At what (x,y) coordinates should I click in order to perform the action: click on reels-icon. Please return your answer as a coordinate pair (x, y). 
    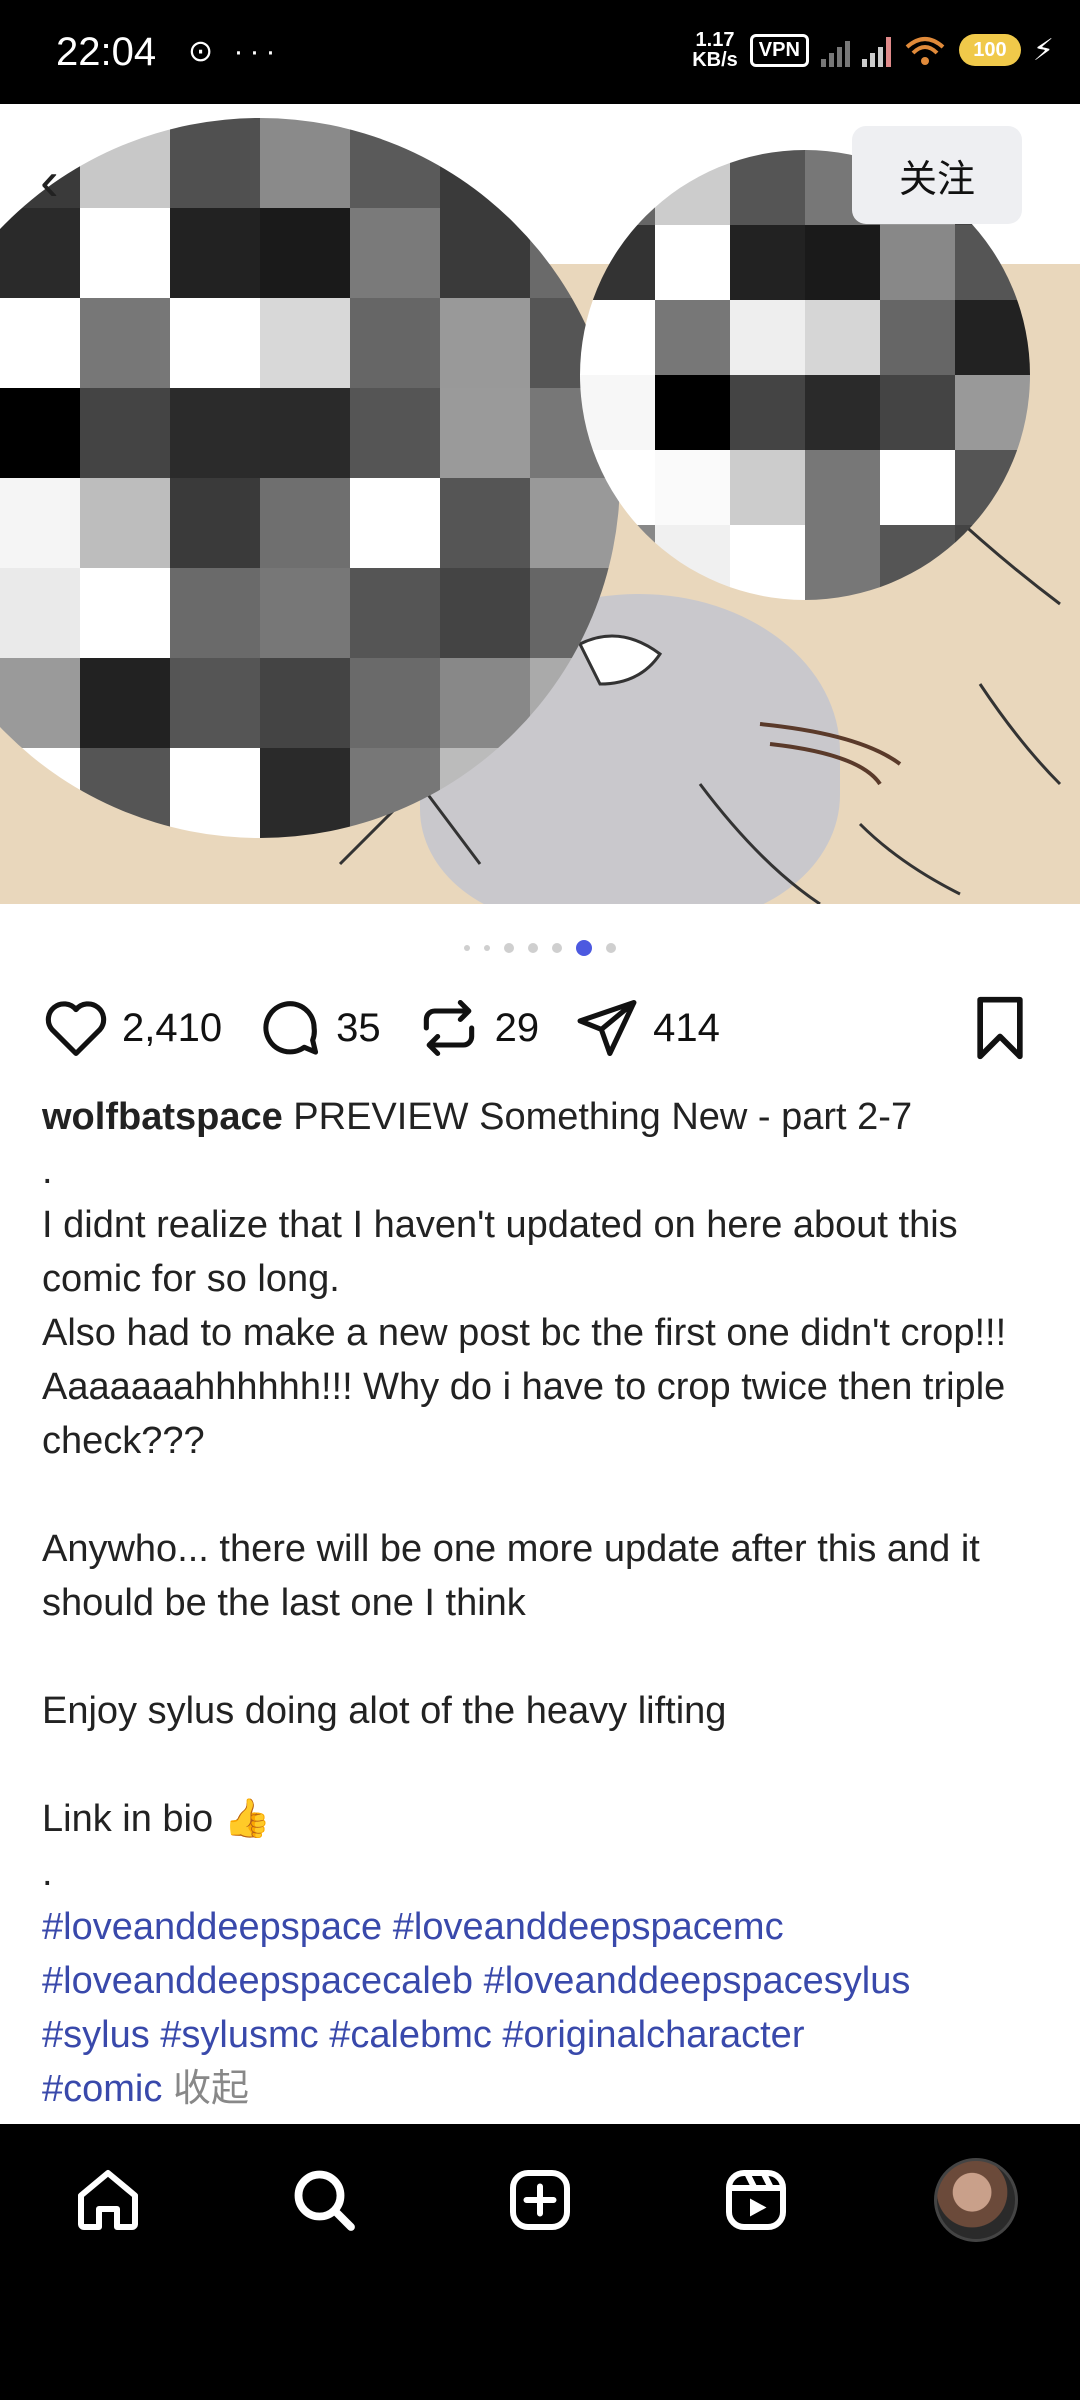
    Looking at the image, I should click on (756, 2200).